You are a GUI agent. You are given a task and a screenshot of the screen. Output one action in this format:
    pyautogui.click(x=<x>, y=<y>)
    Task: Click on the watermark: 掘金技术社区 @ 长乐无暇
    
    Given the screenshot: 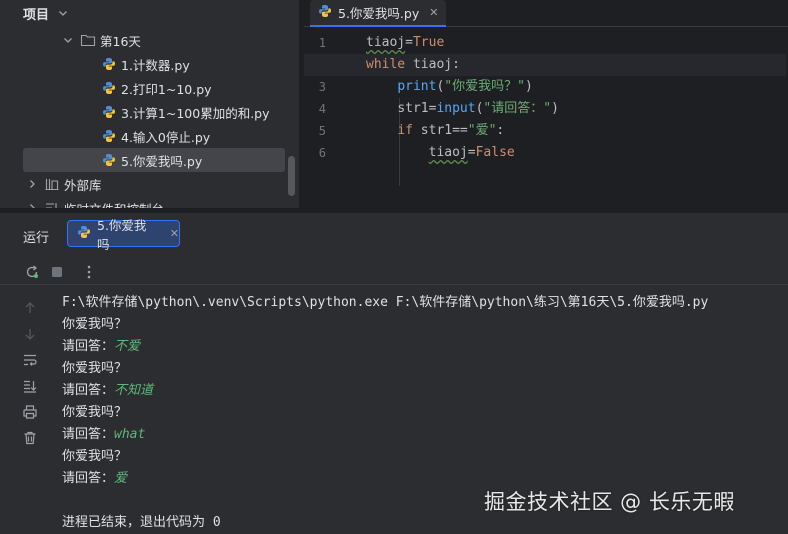 What is the action you would take?
    pyautogui.click(x=609, y=502)
    